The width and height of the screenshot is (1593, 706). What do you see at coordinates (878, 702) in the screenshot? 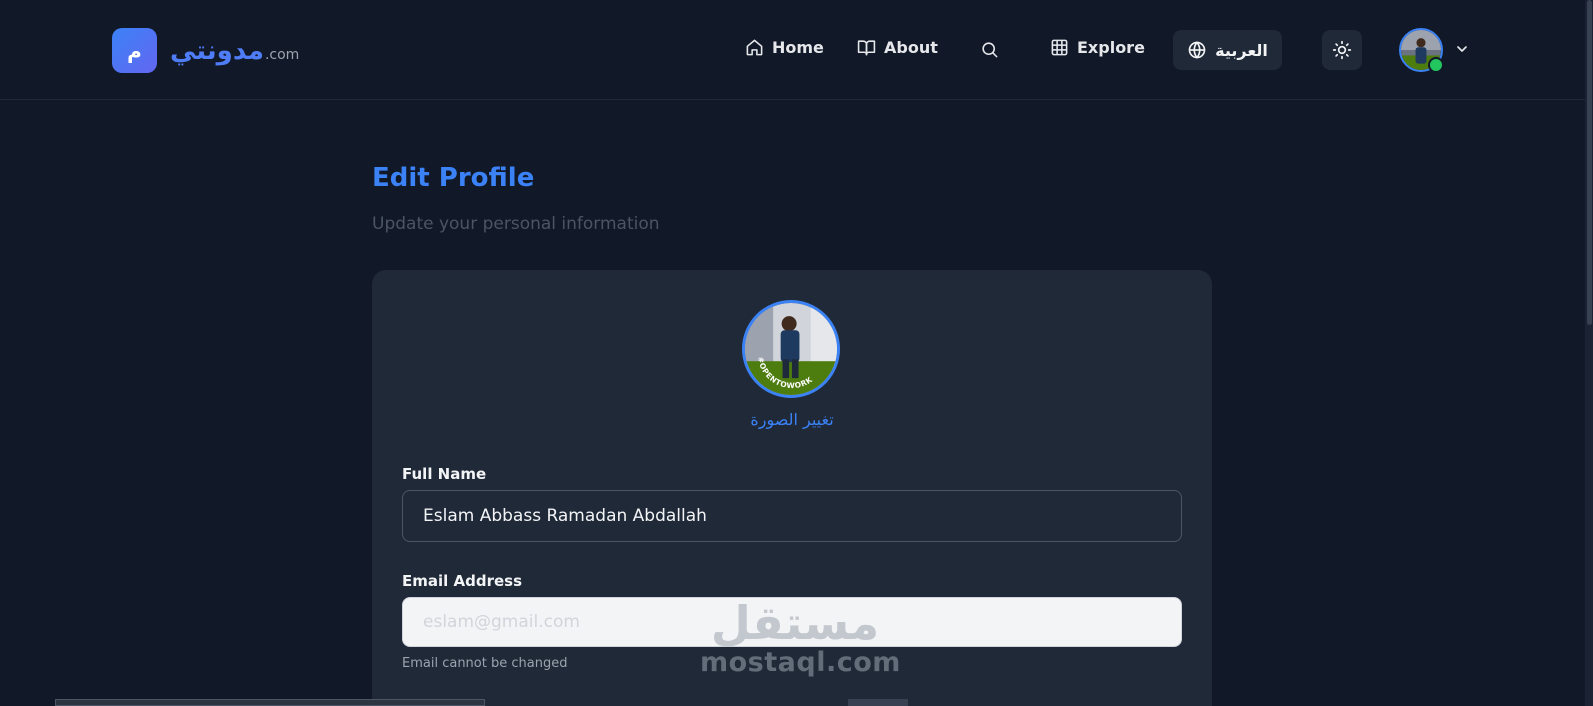
I see `bottom-overlay-tab` at bounding box center [878, 702].